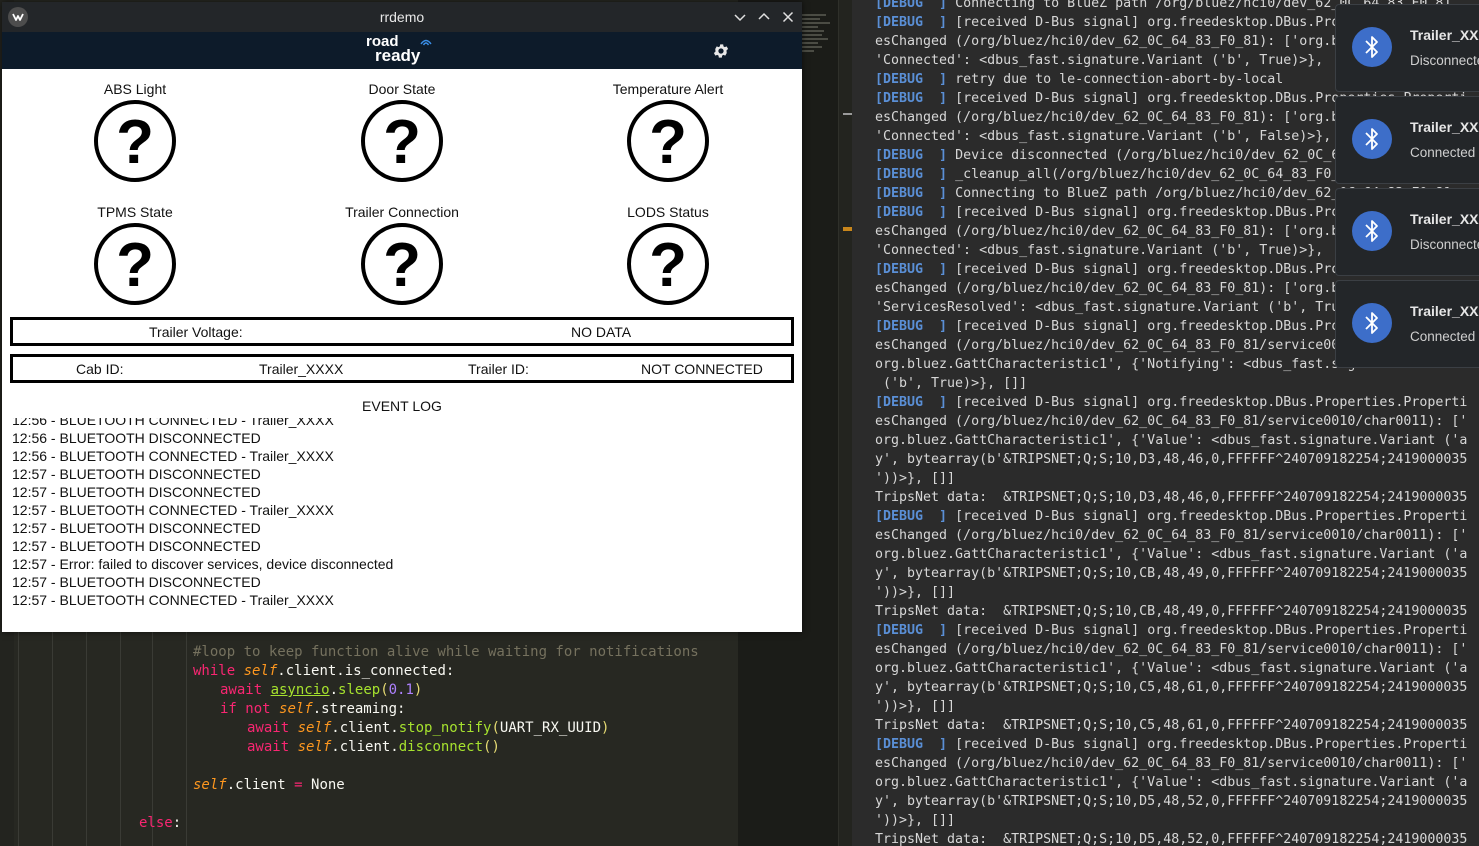 This screenshot has height=846, width=1479. Describe the element at coordinates (324, 671) in the screenshot. I see `code-line: while self.client.is_connected:` at that location.